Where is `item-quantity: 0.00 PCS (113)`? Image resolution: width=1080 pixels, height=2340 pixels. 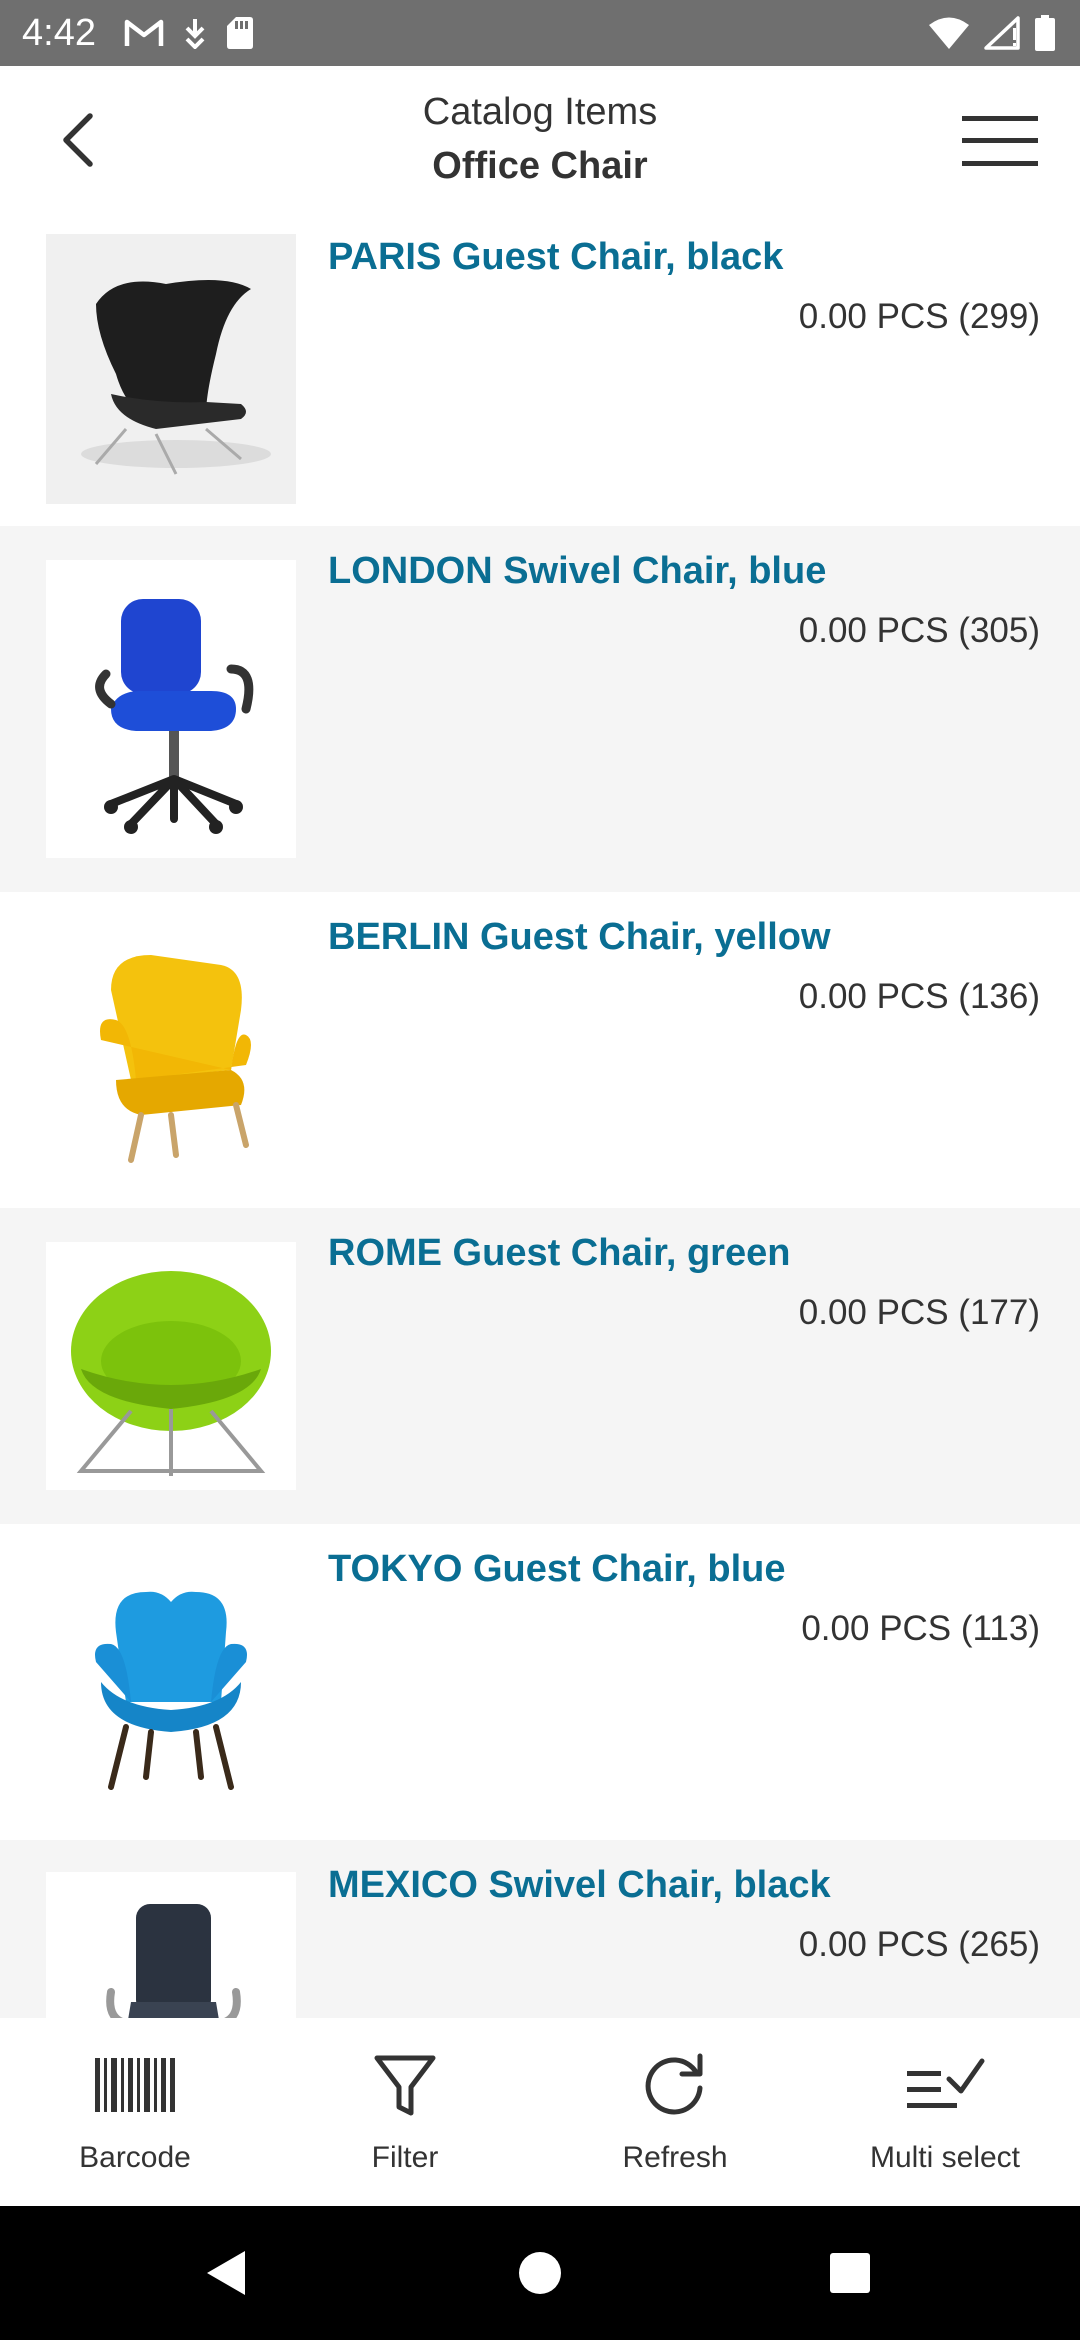
item-quantity: 0.00 PCS (113) is located at coordinates (920, 1628).